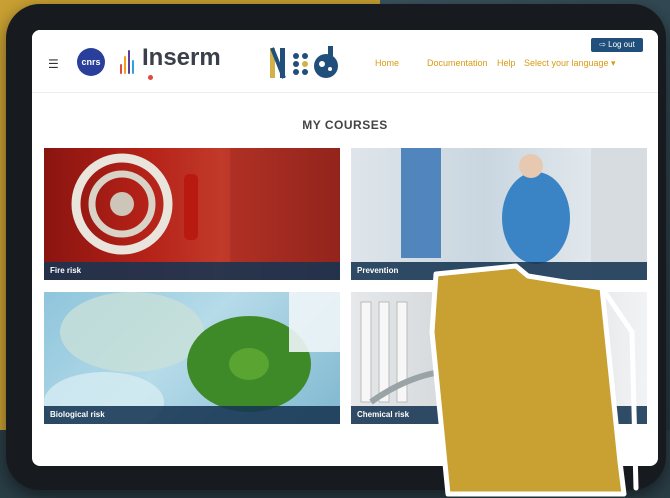 The image size is (670, 498). I want to click on logout-button: ⇨ Log out, so click(617, 45).